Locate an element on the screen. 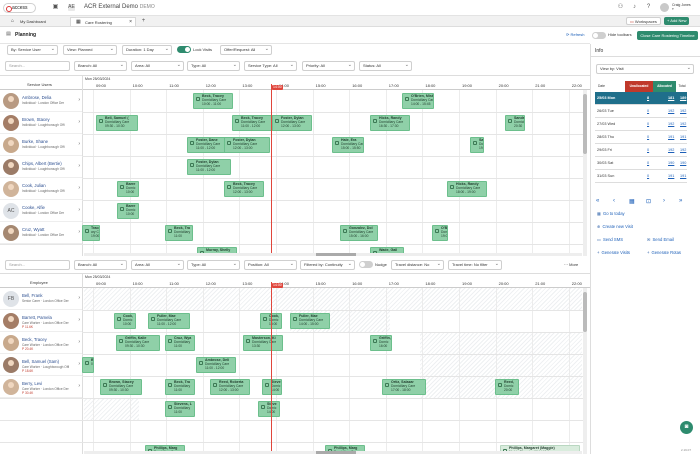 This screenshot has height=454, width=700. go-to-today-link: ▦ Go to today is located at coordinates (611, 213).